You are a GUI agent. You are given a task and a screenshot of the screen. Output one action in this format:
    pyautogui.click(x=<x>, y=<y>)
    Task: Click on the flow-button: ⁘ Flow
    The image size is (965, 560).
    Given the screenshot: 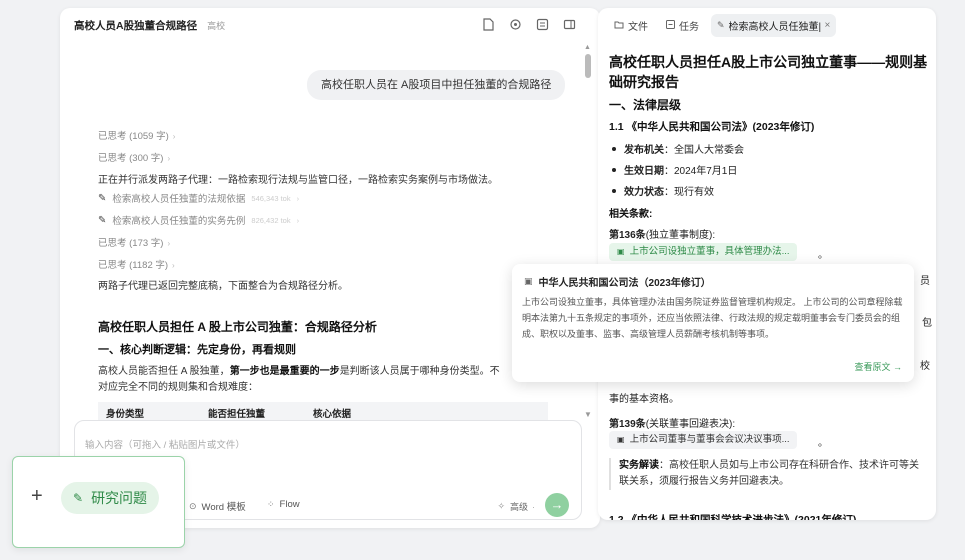 What is the action you would take?
    pyautogui.click(x=283, y=504)
    